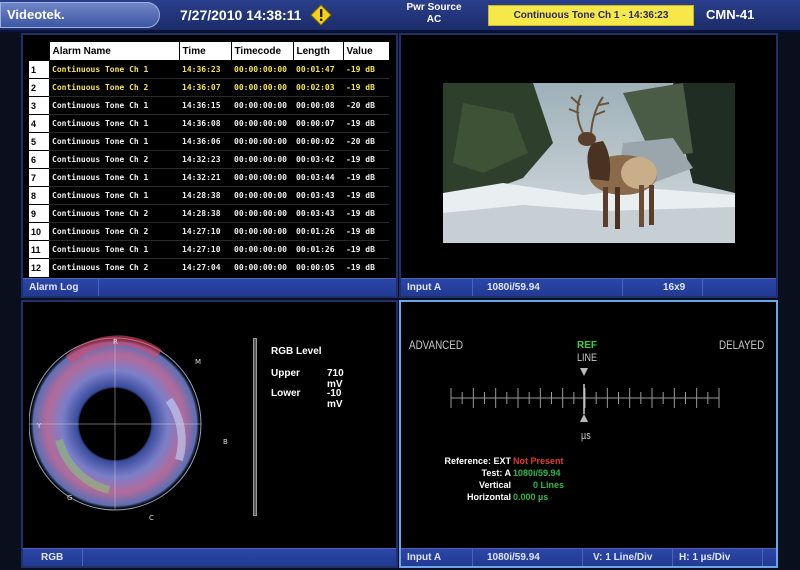  What do you see at coordinates (718, 557) in the screenshot?
I see `timing-h-scale: H: 1 µs/Div` at bounding box center [718, 557].